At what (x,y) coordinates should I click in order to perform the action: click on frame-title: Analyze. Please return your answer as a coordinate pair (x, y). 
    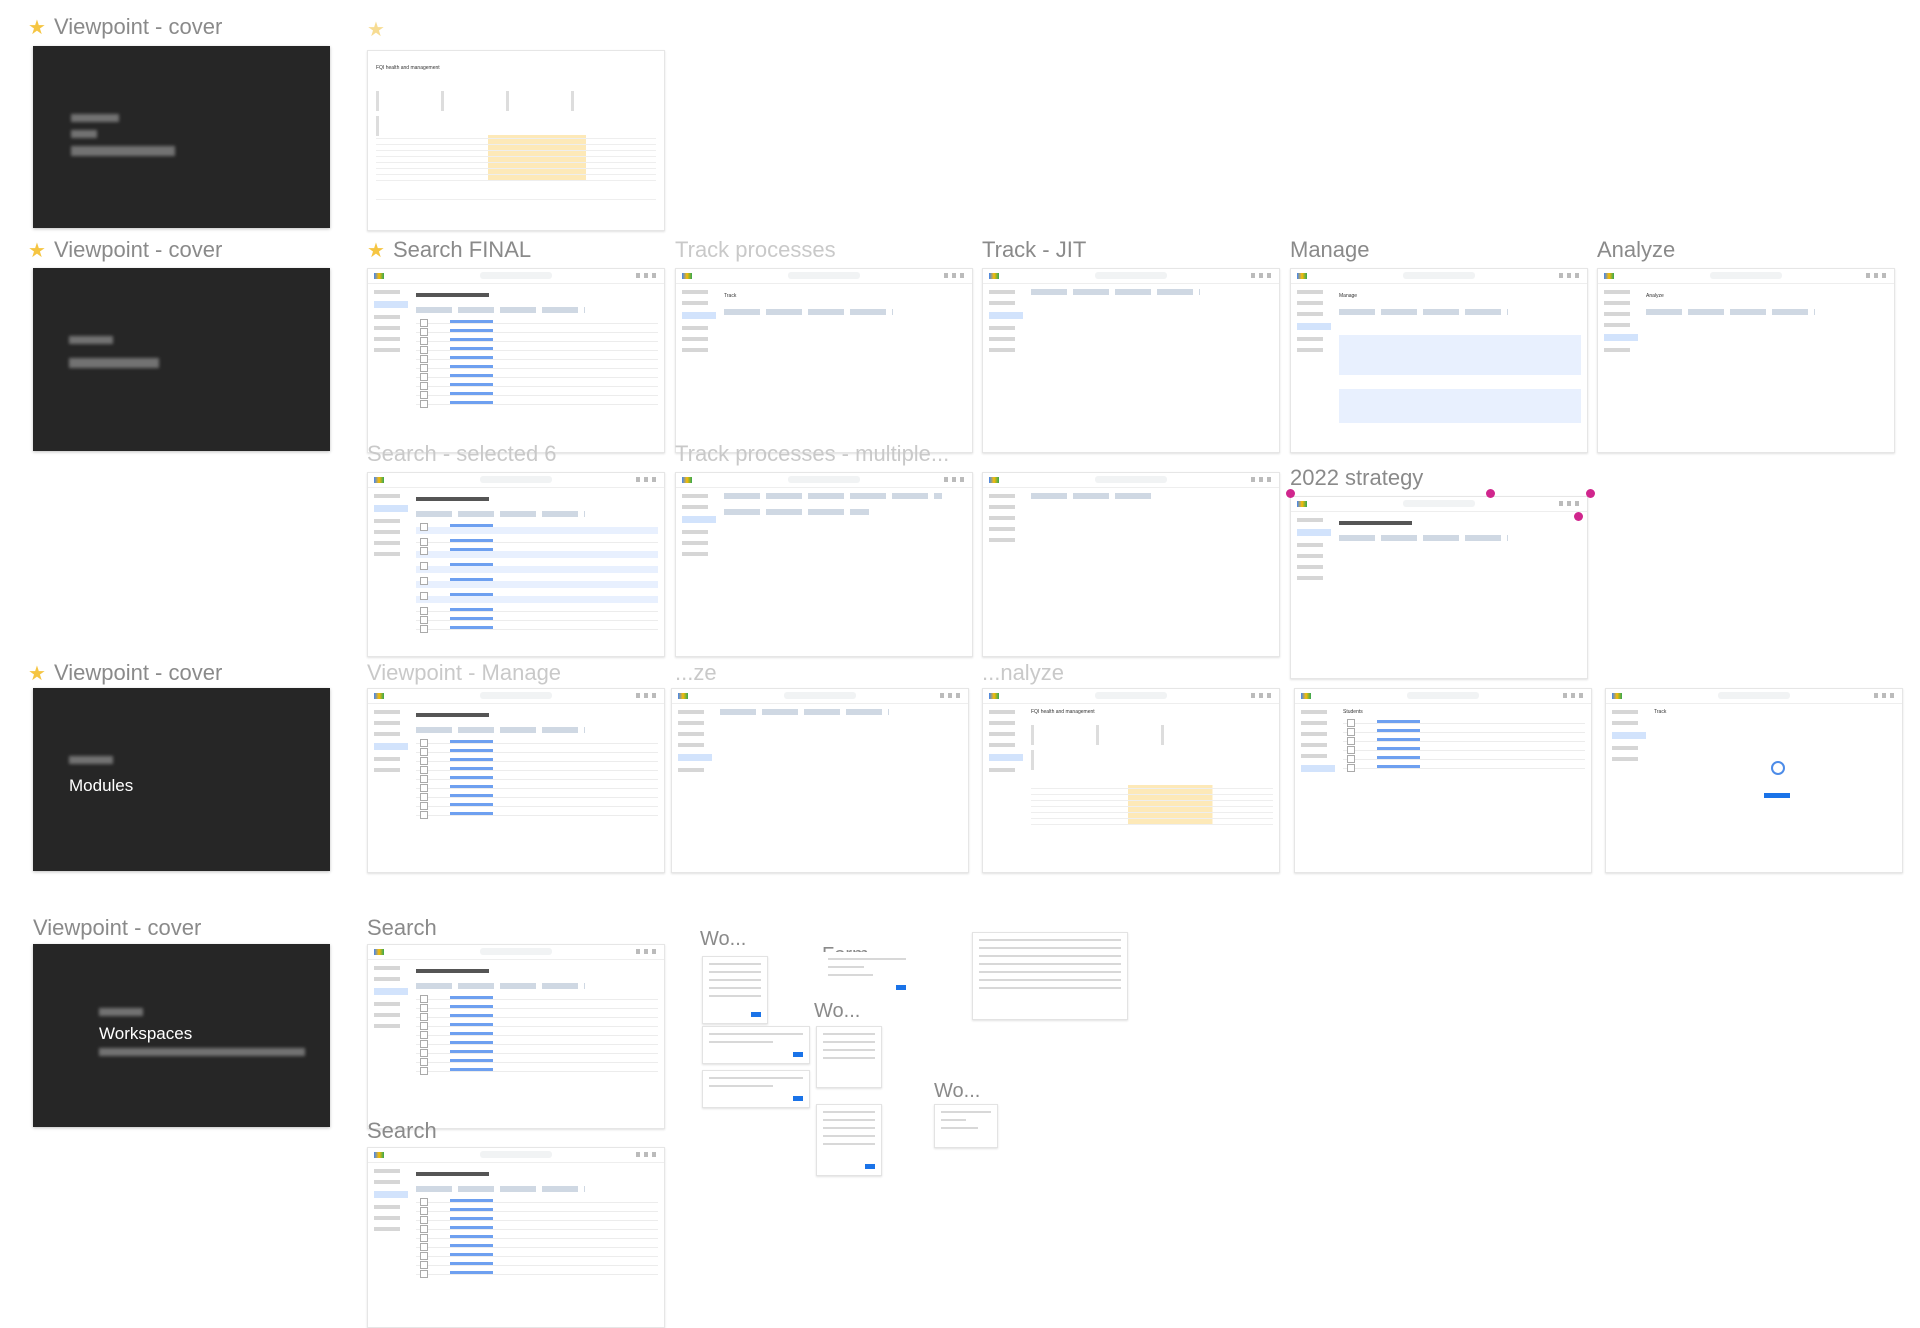
    Looking at the image, I should click on (1655, 296).